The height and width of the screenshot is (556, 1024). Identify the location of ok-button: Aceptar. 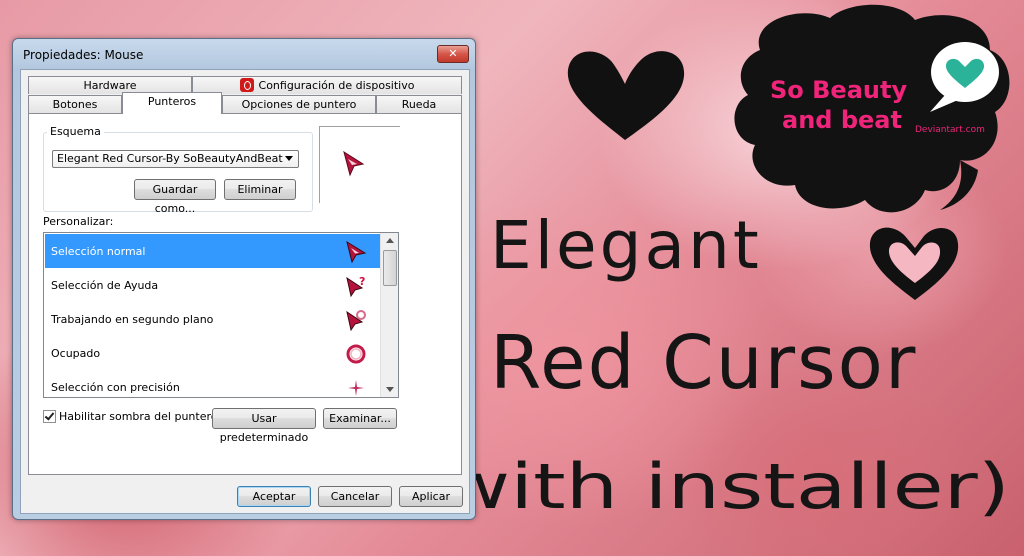
(274, 496).